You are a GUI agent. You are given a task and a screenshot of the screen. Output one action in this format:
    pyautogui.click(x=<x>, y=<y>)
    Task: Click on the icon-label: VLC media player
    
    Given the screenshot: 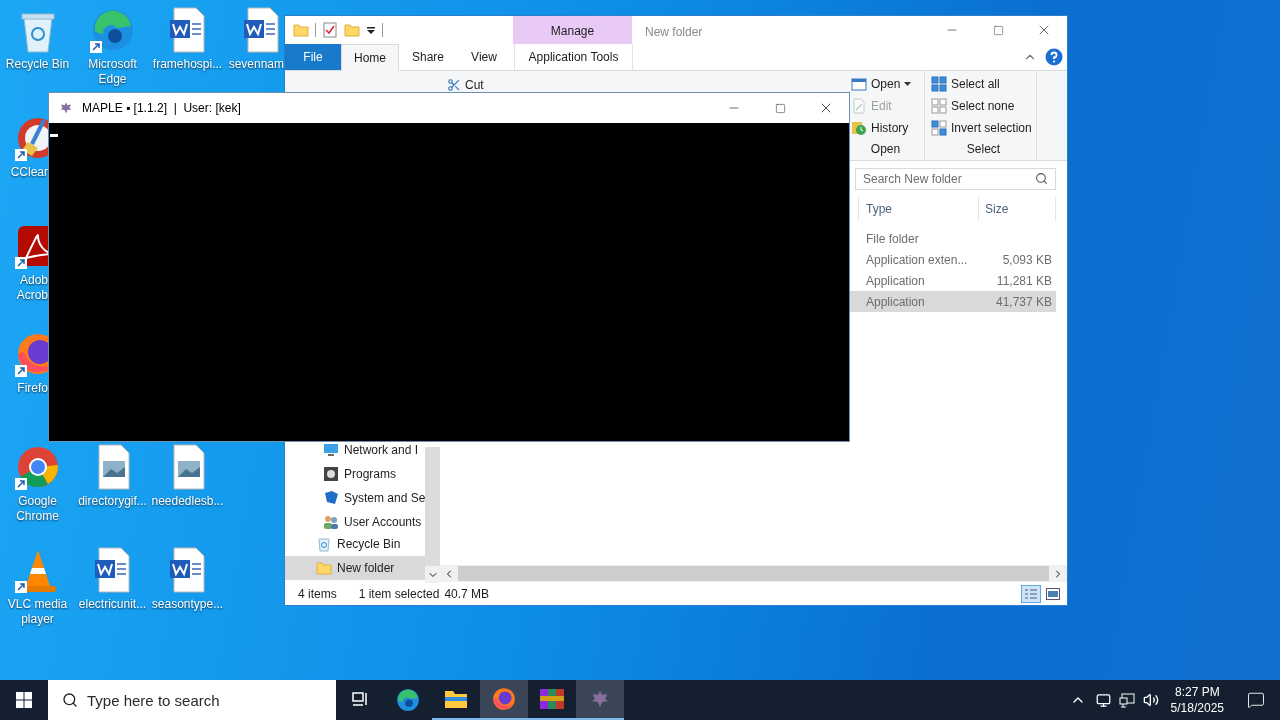 What is the action you would take?
    pyautogui.click(x=37, y=612)
    